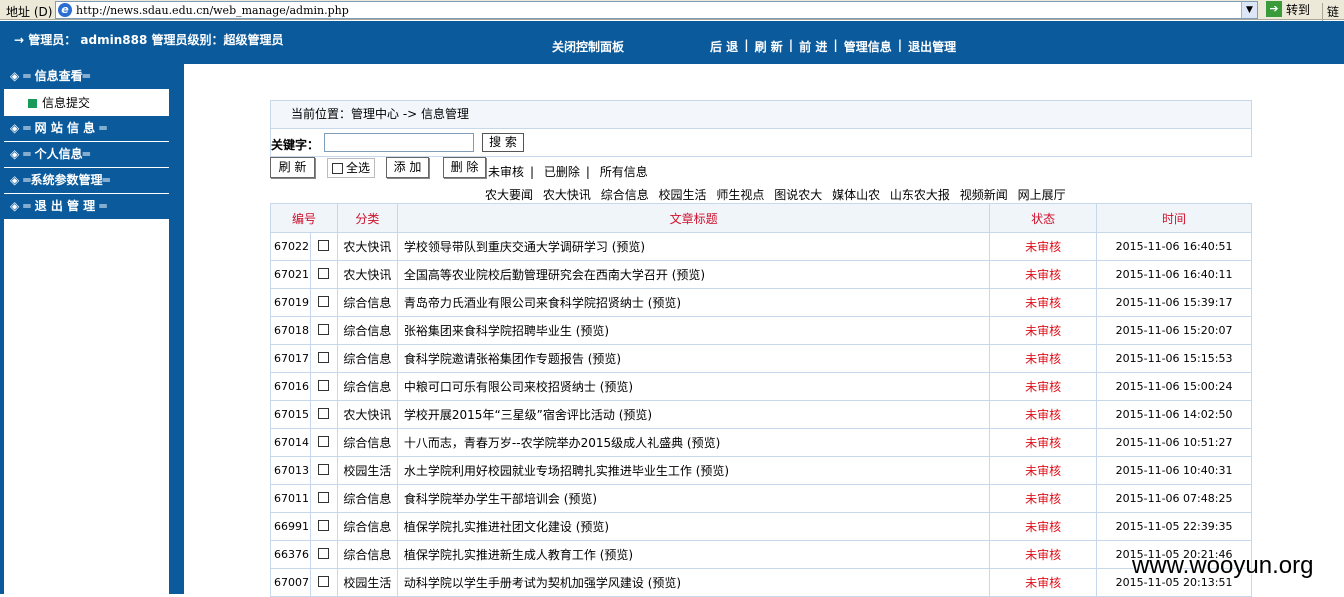  Describe the element at coordinates (86, 103) in the screenshot. I see `sidebar-item-info-submit: 信息提交` at that location.